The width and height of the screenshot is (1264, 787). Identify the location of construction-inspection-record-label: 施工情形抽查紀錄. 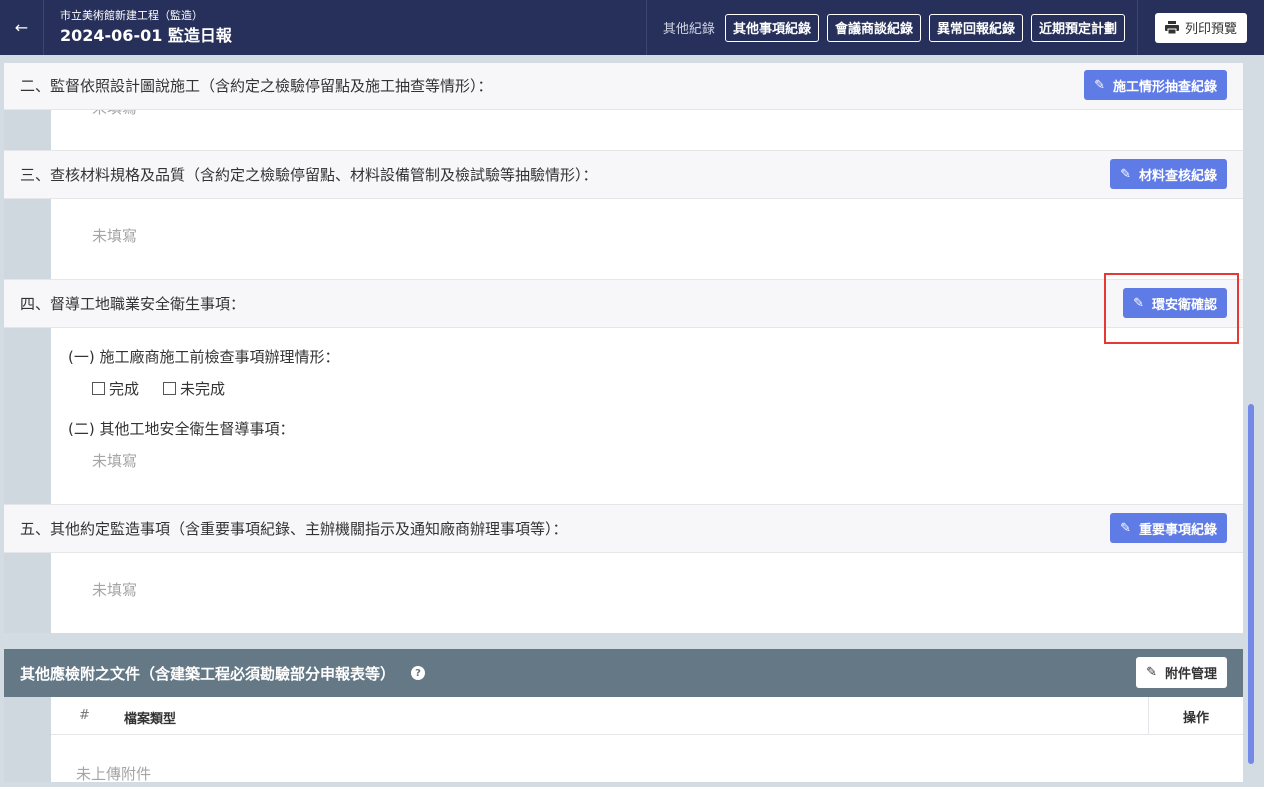
(1164, 87).